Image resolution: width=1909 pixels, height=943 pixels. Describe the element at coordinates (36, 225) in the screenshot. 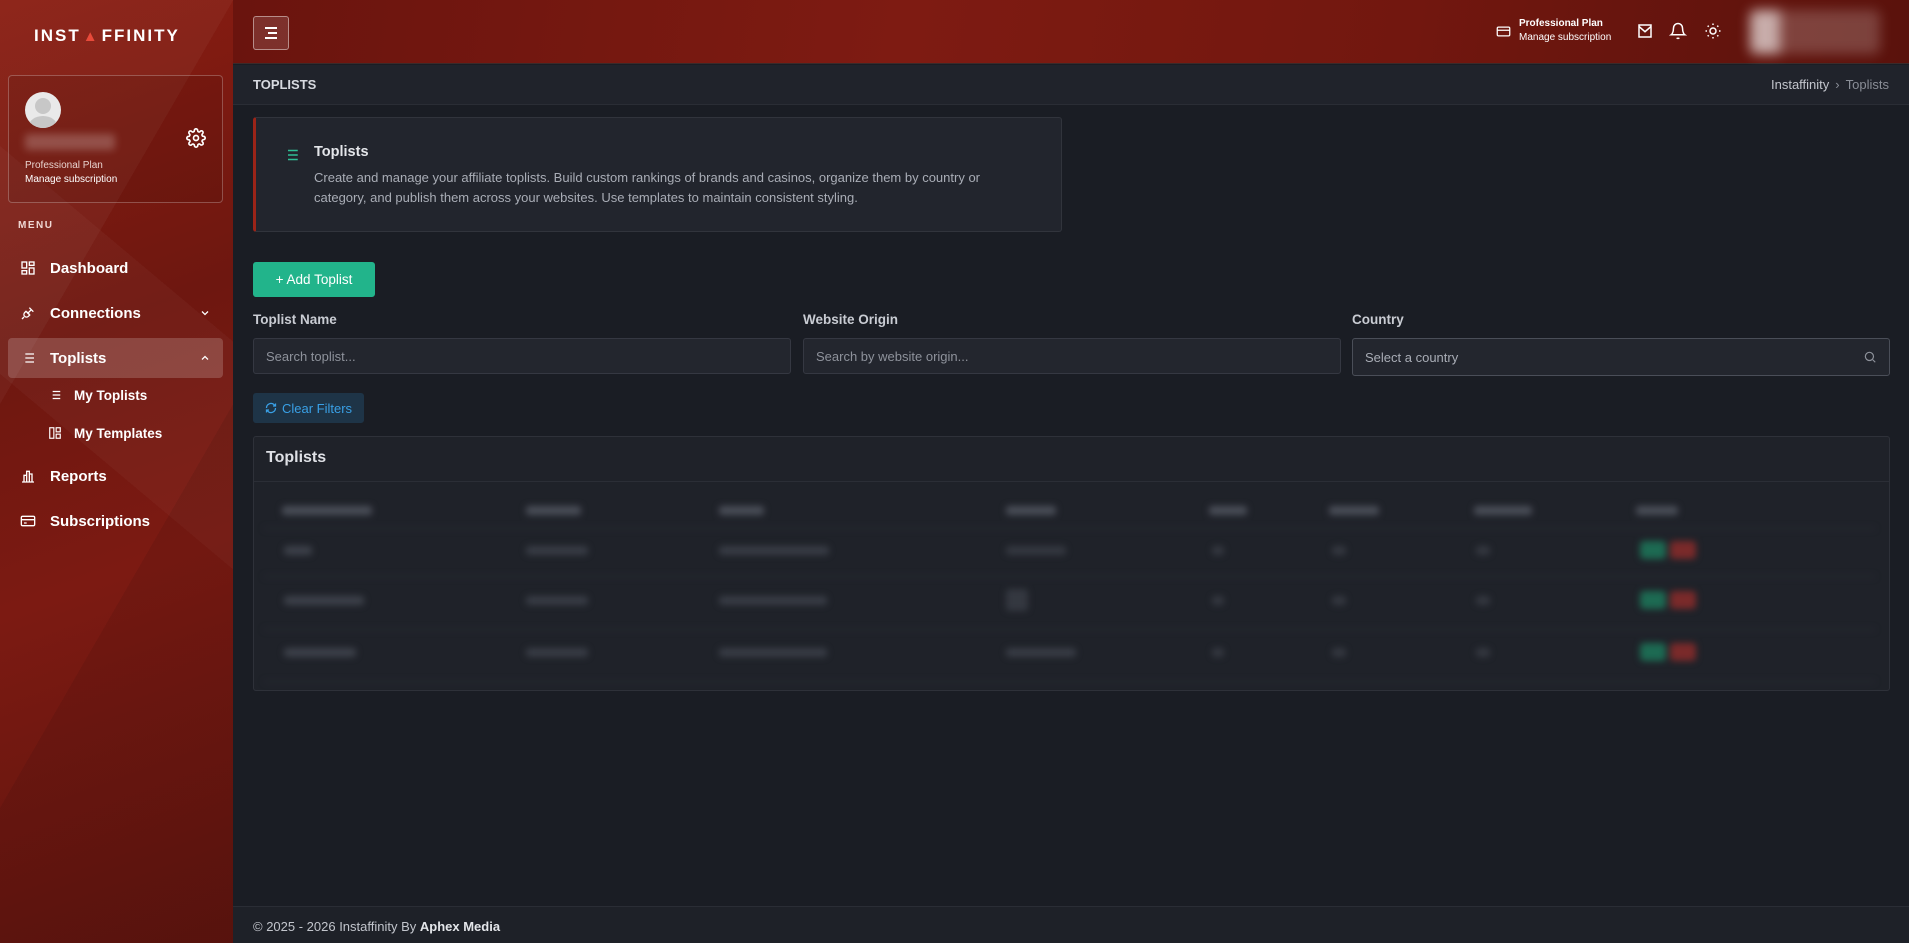

I see `menu-title: MENU` at that location.